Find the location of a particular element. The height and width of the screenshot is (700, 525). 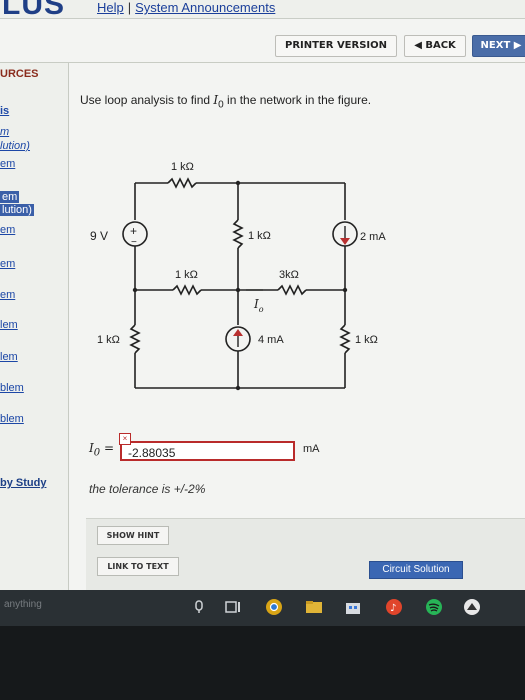

sidebar-item: is is located at coordinates (4, 111).